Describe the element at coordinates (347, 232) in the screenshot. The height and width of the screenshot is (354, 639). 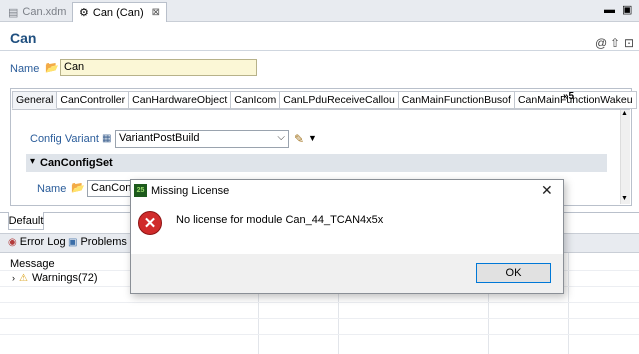
I see `dialog-body` at that location.